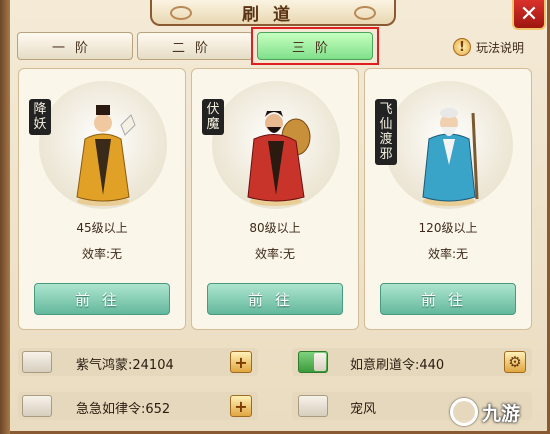  Describe the element at coordinates (515, 362) in the screenshot. I see `gear-icon: ⚙` at that location.